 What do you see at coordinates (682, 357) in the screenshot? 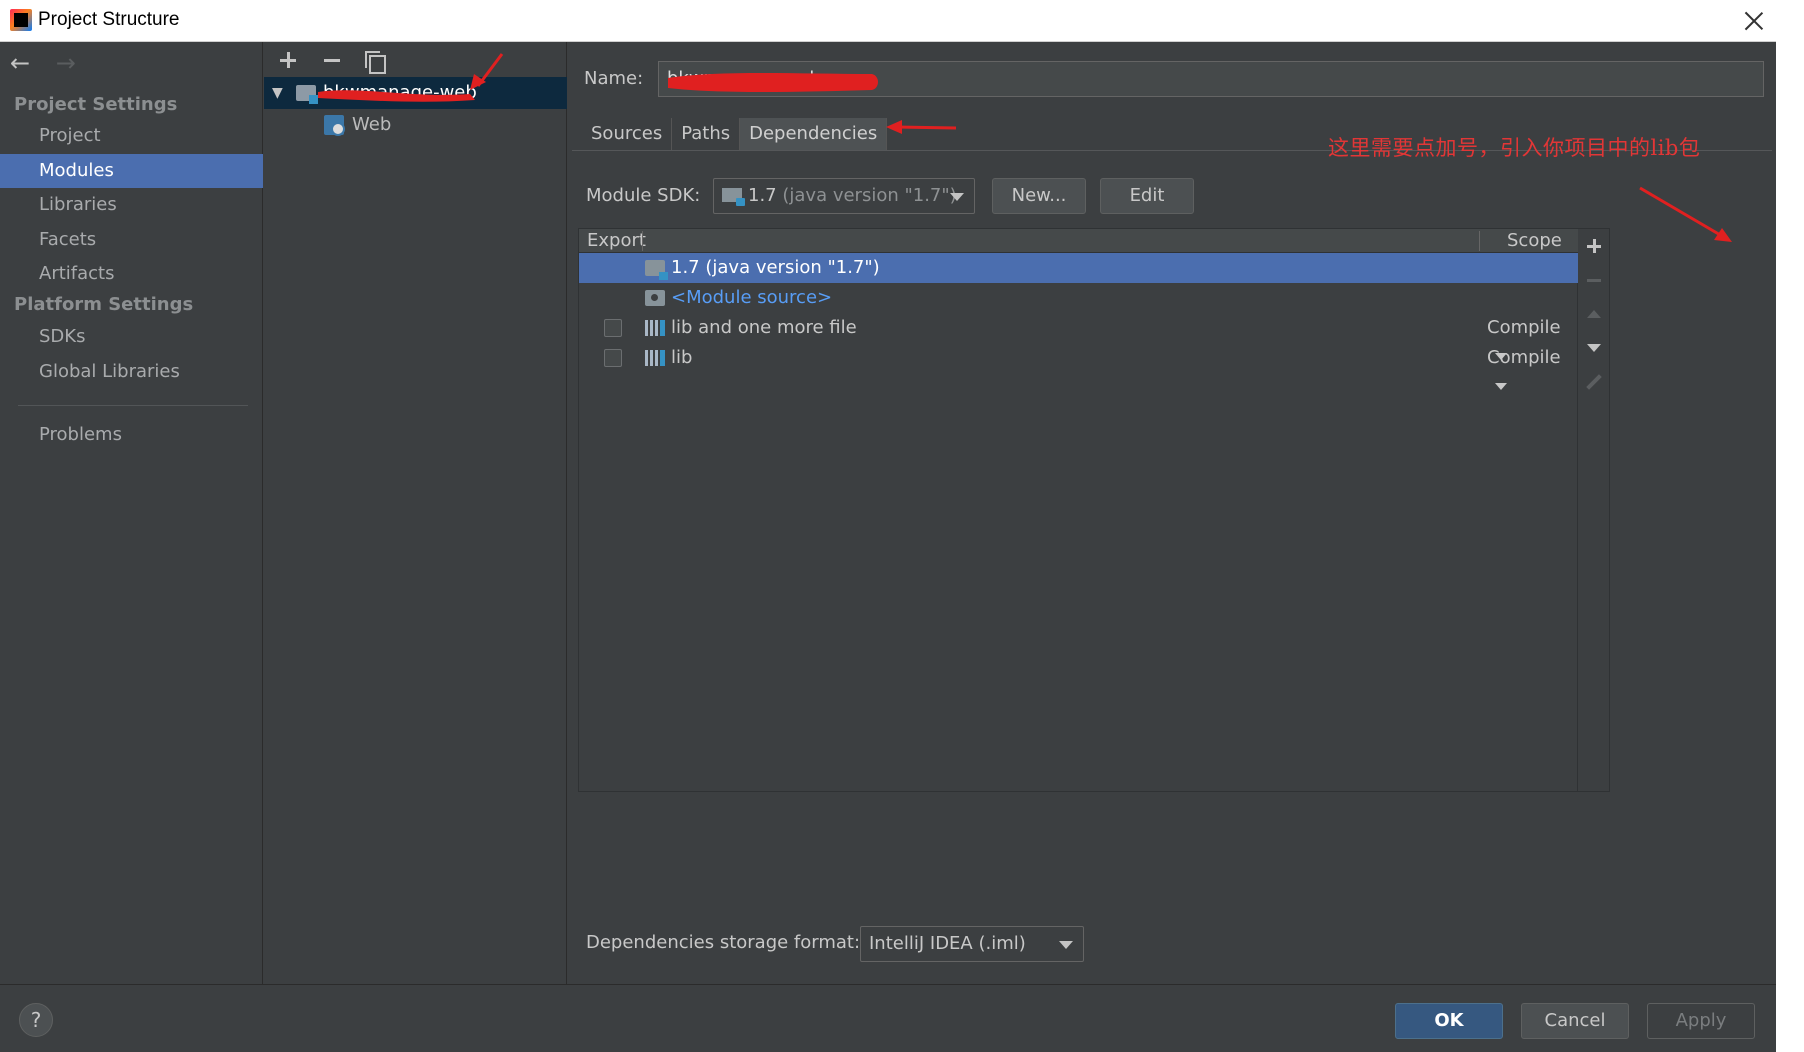
I see `dependency-name: lib` at bounding box center [682, 357].